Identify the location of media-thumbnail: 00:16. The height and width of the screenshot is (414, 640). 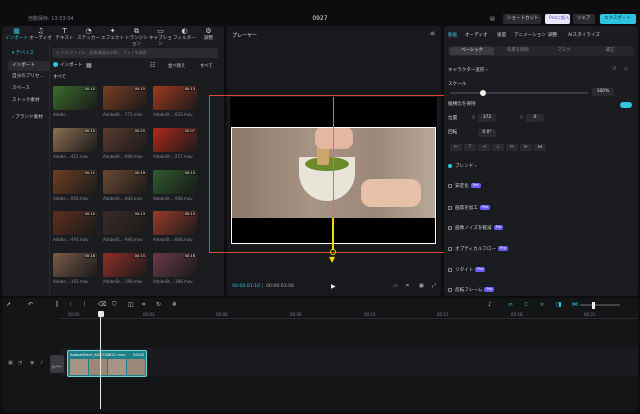
(175, 265).